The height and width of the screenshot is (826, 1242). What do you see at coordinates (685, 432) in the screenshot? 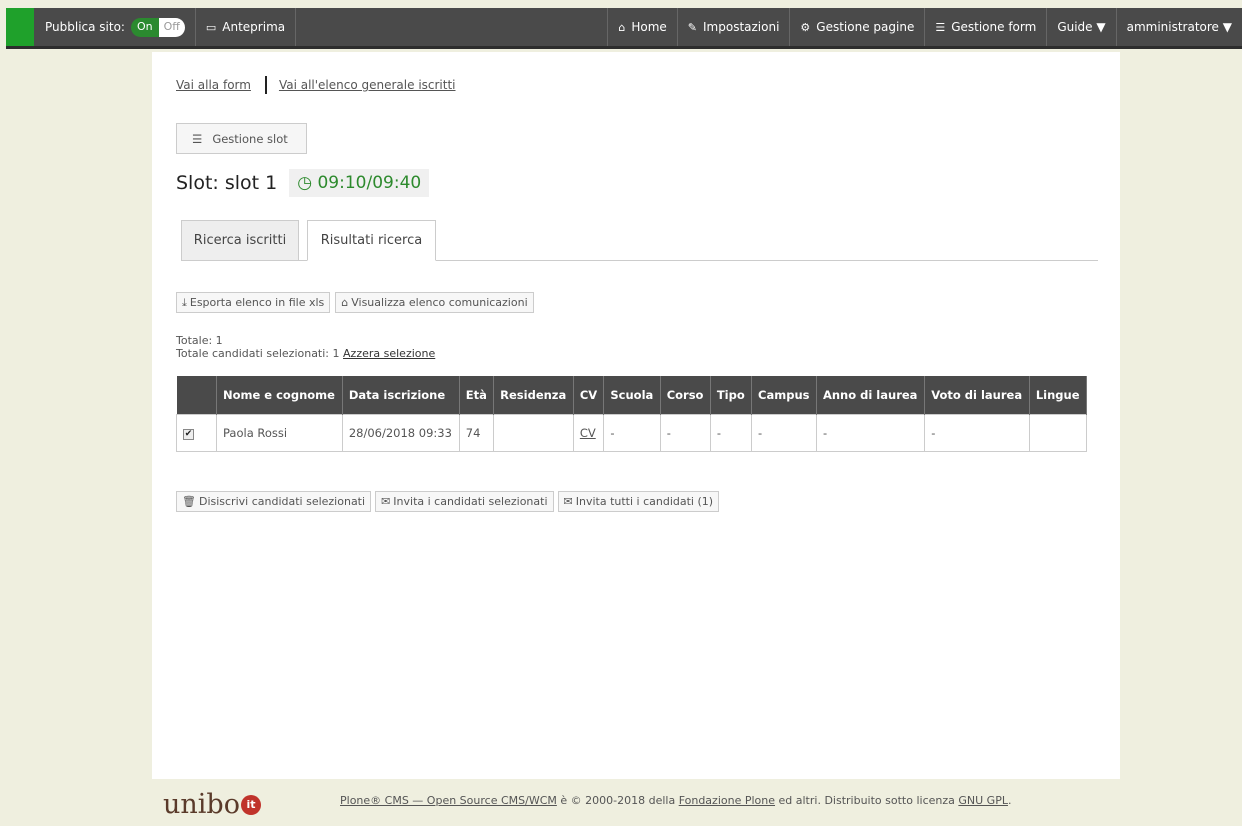
I see `cell-course: -` at bounding box center [685, 432].